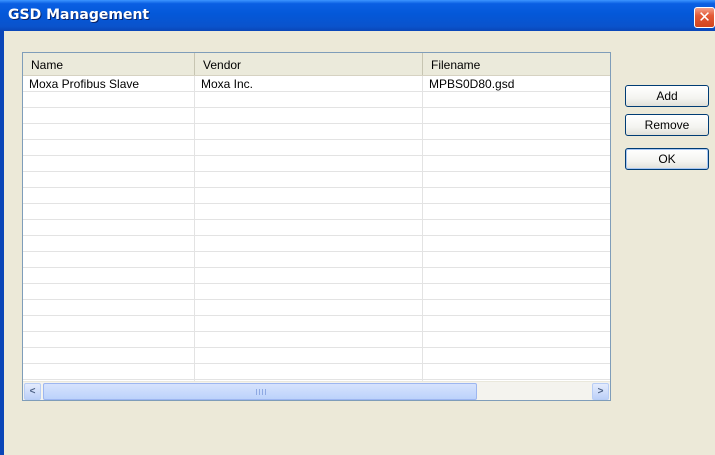 The width and height of the screenshot is (715, 455). Describe the element at coordinates (516, 64) in the screenshot. I see `column-header-filename: Filename` at that location.